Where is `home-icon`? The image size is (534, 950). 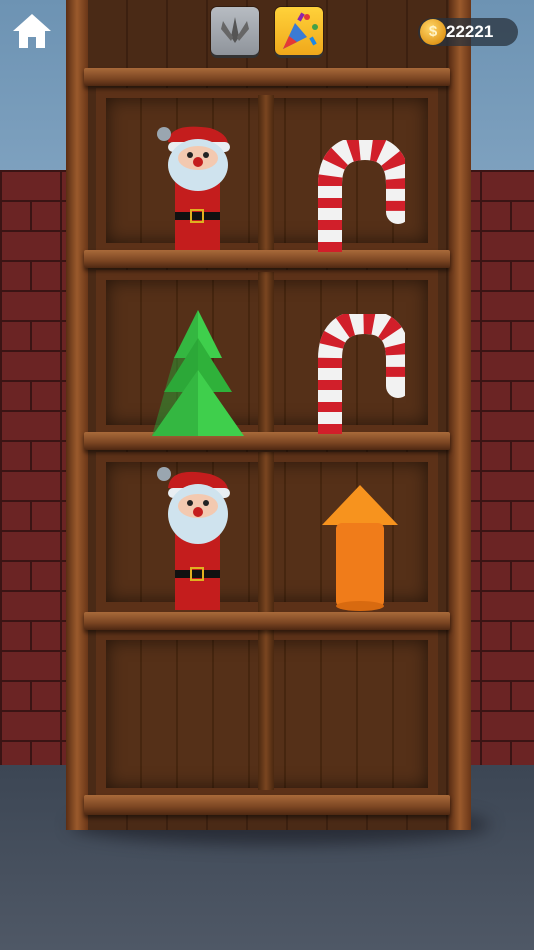
home-icon is located at coordinates (32, 31).